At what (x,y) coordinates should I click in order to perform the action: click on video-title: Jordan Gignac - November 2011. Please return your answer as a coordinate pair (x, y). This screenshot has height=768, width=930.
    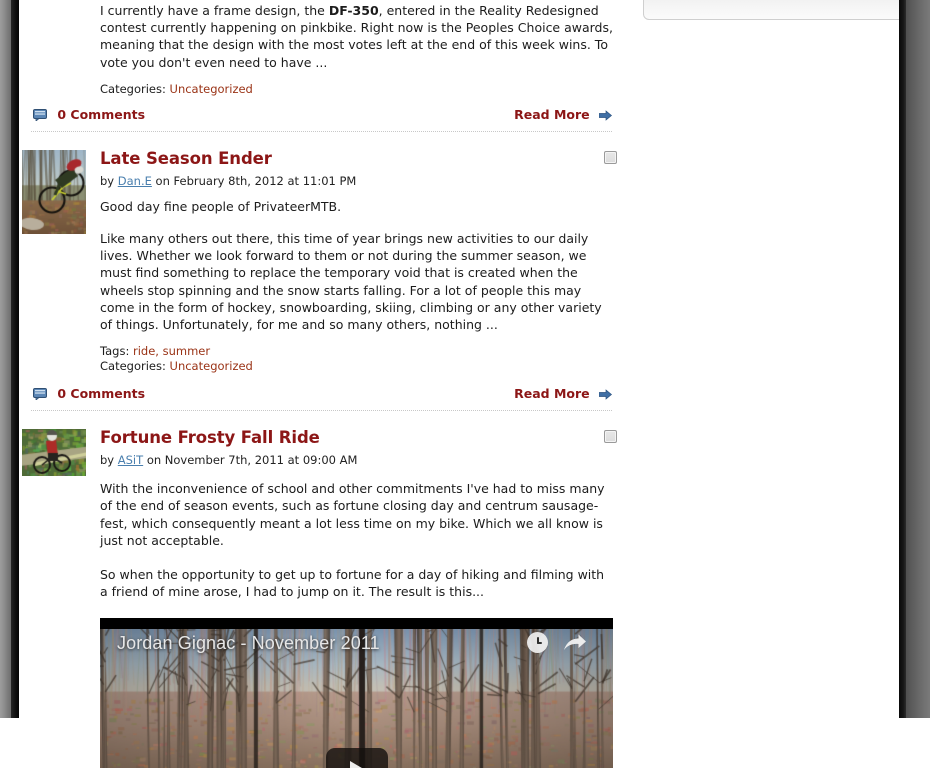
    Looking at the image, I should click on (248, 643).